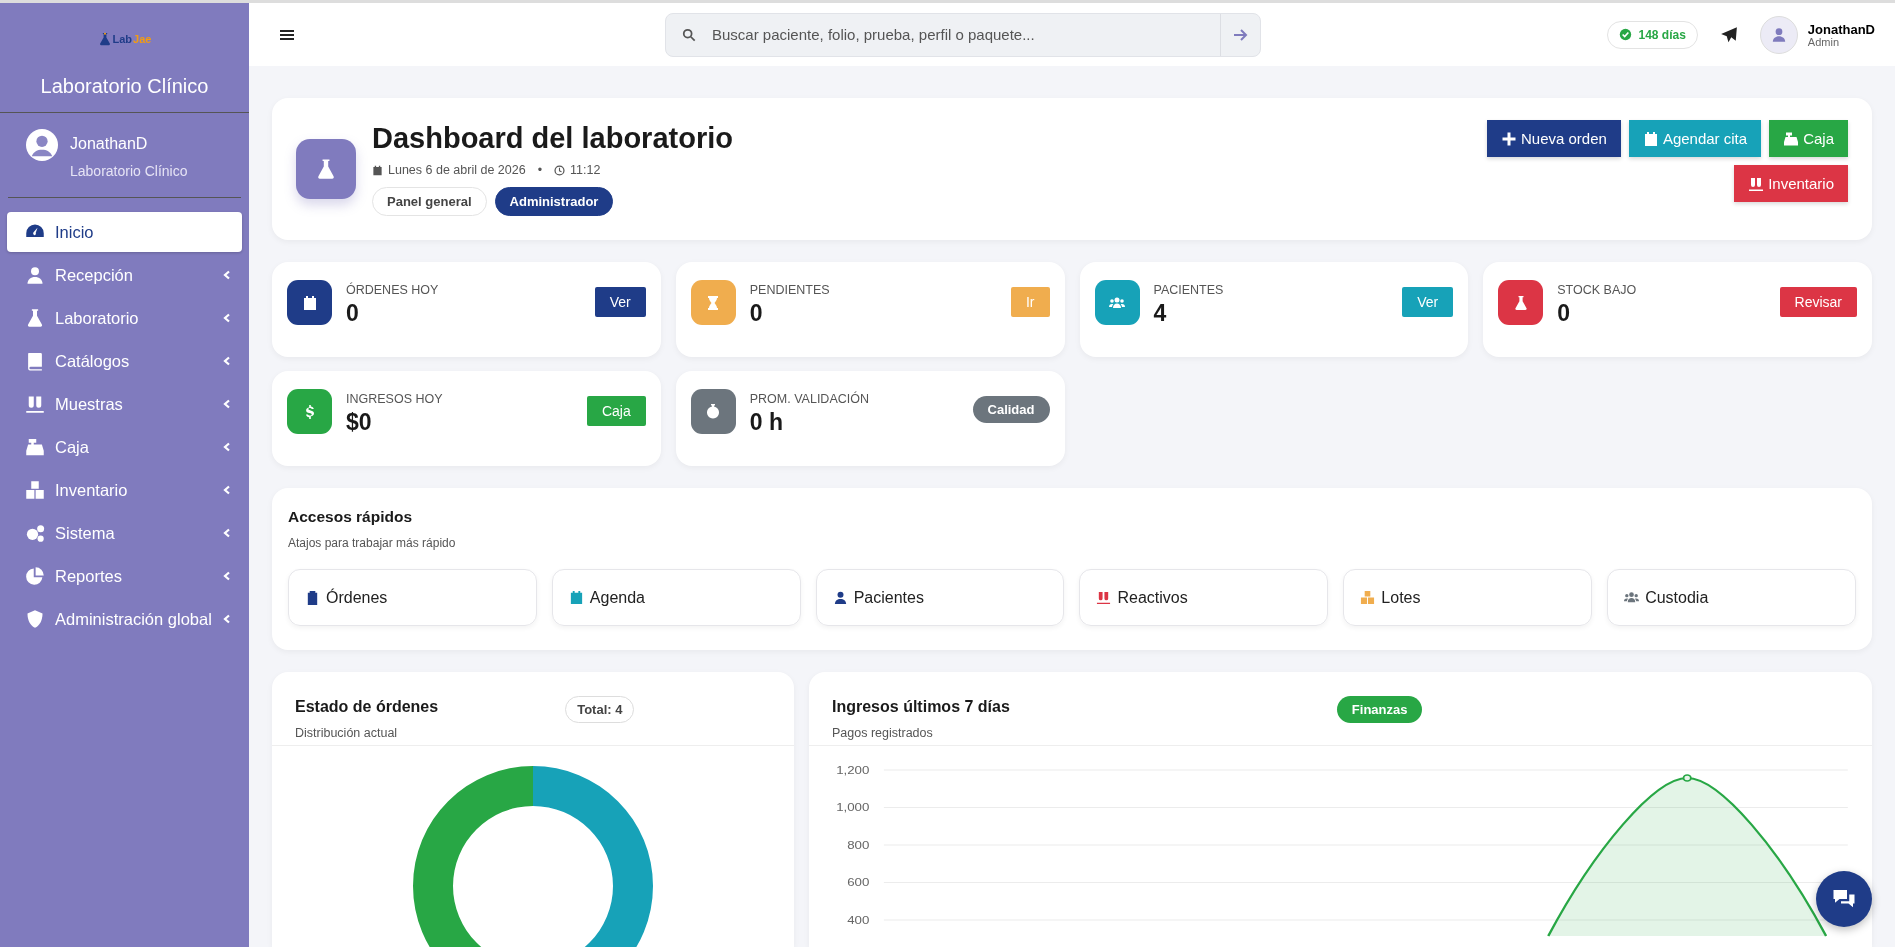  Describe the element at coordinates (1808, 138) in the screenshot. I see `action-button: Caja` at that location.